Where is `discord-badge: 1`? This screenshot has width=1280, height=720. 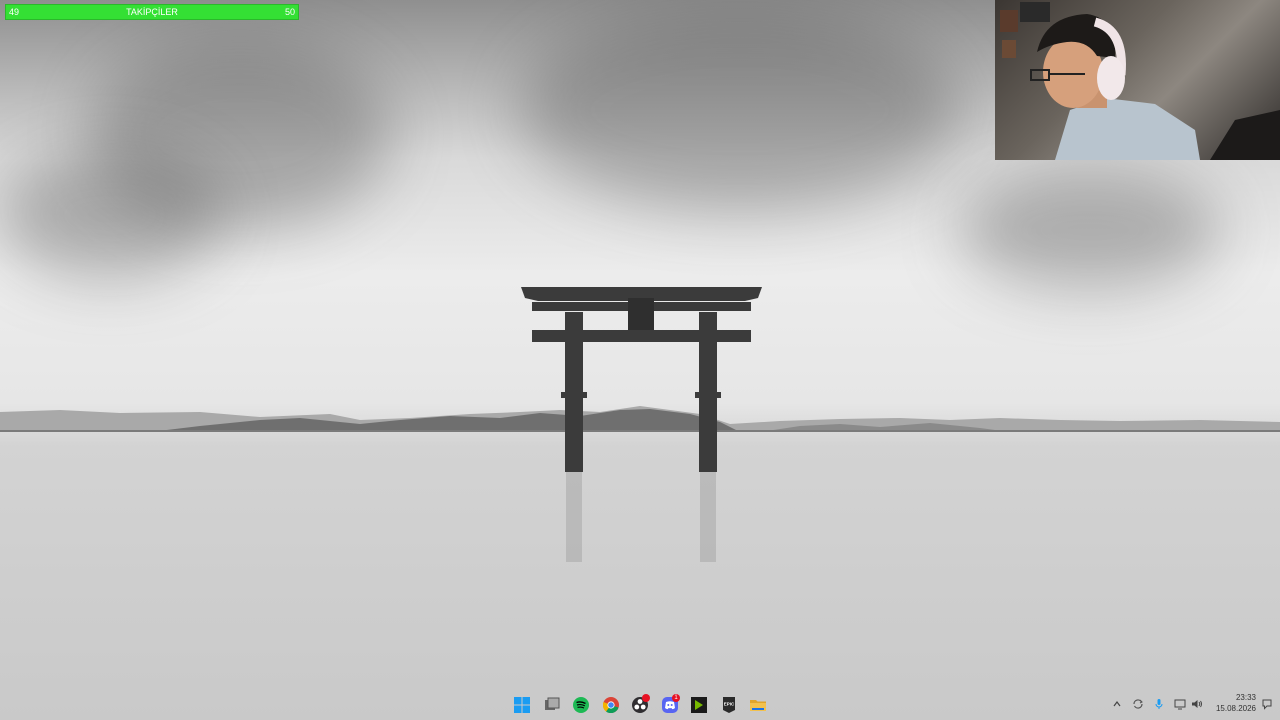 discord-badge: 1 is located at coordinates (676, 698).